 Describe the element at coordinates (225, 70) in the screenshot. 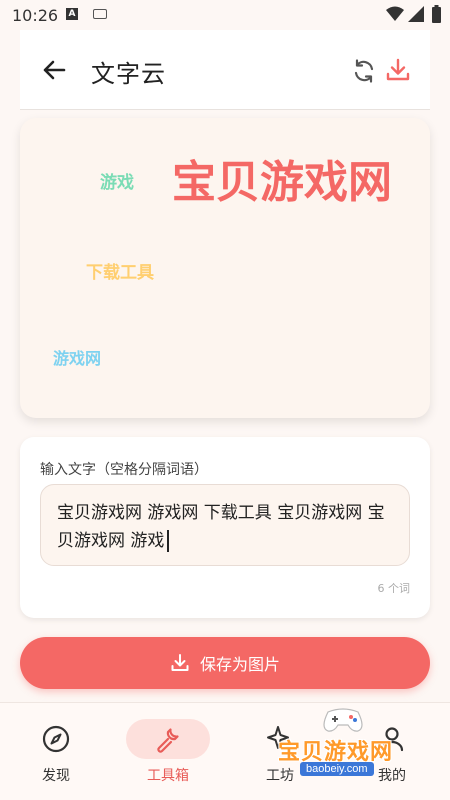

I see `app-header: 文字云` at that location.